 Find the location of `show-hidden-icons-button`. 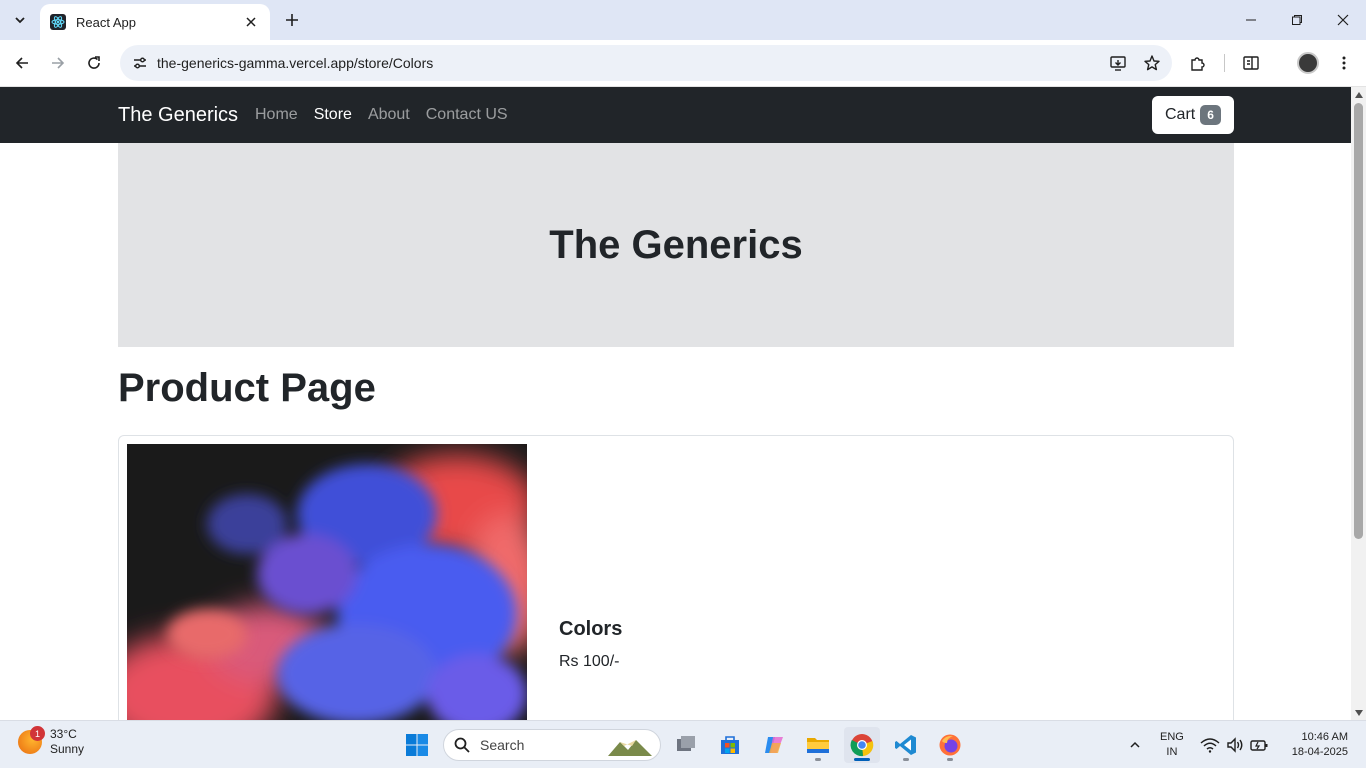

show-hidden-icons-button is located at coordinates (1135, 745).